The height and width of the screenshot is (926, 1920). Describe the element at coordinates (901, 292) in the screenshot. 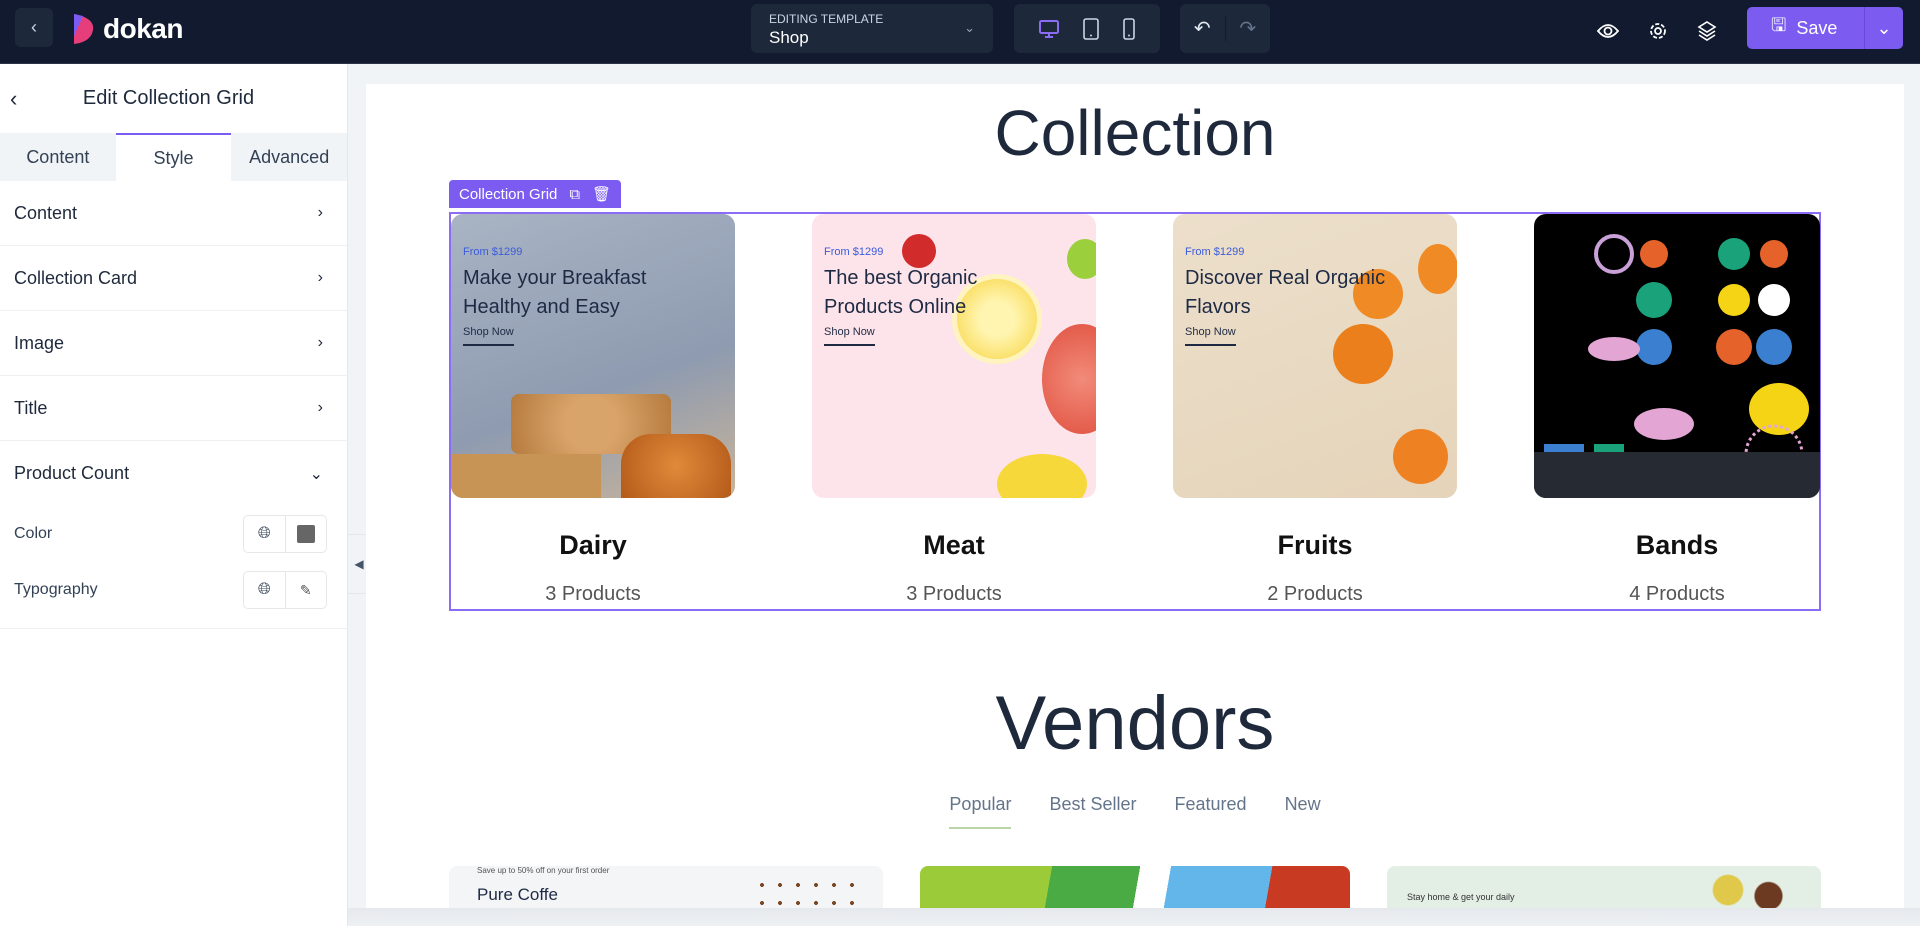

I see `card-headline: The best Organic Products Online` at that location.